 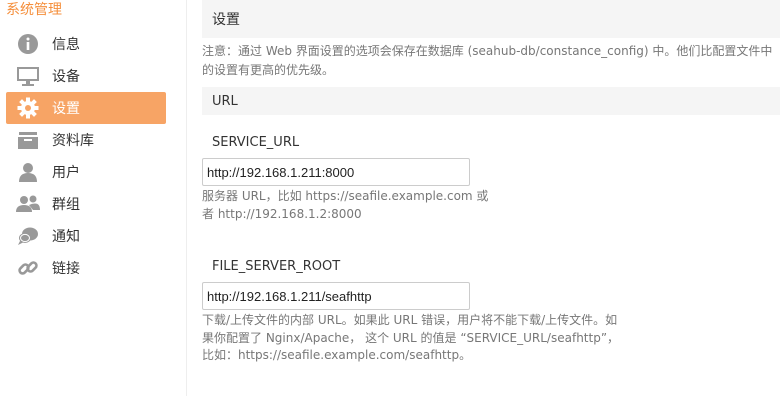 I want to click on monitor-icon, so click(x=28, y=76).